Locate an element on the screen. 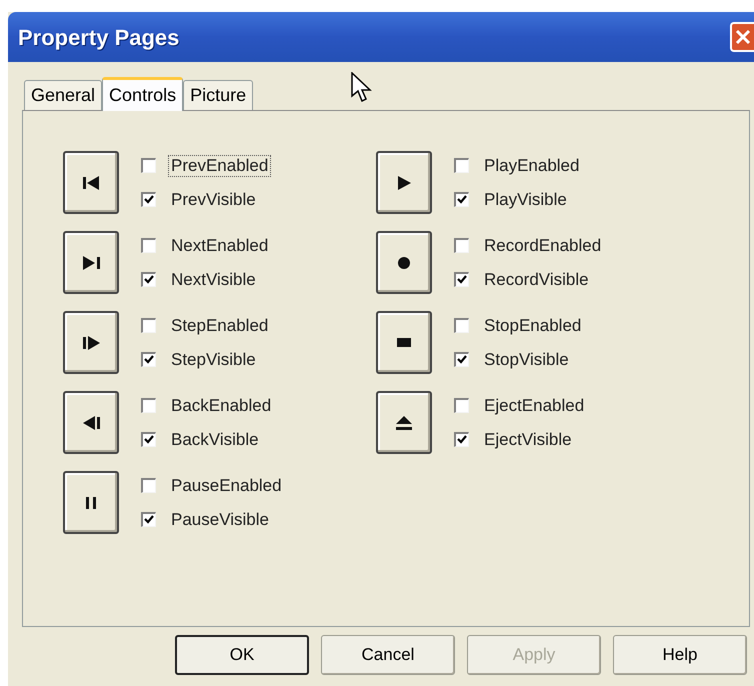  dialog-button: Cancel is located at coordinates (388, 655).